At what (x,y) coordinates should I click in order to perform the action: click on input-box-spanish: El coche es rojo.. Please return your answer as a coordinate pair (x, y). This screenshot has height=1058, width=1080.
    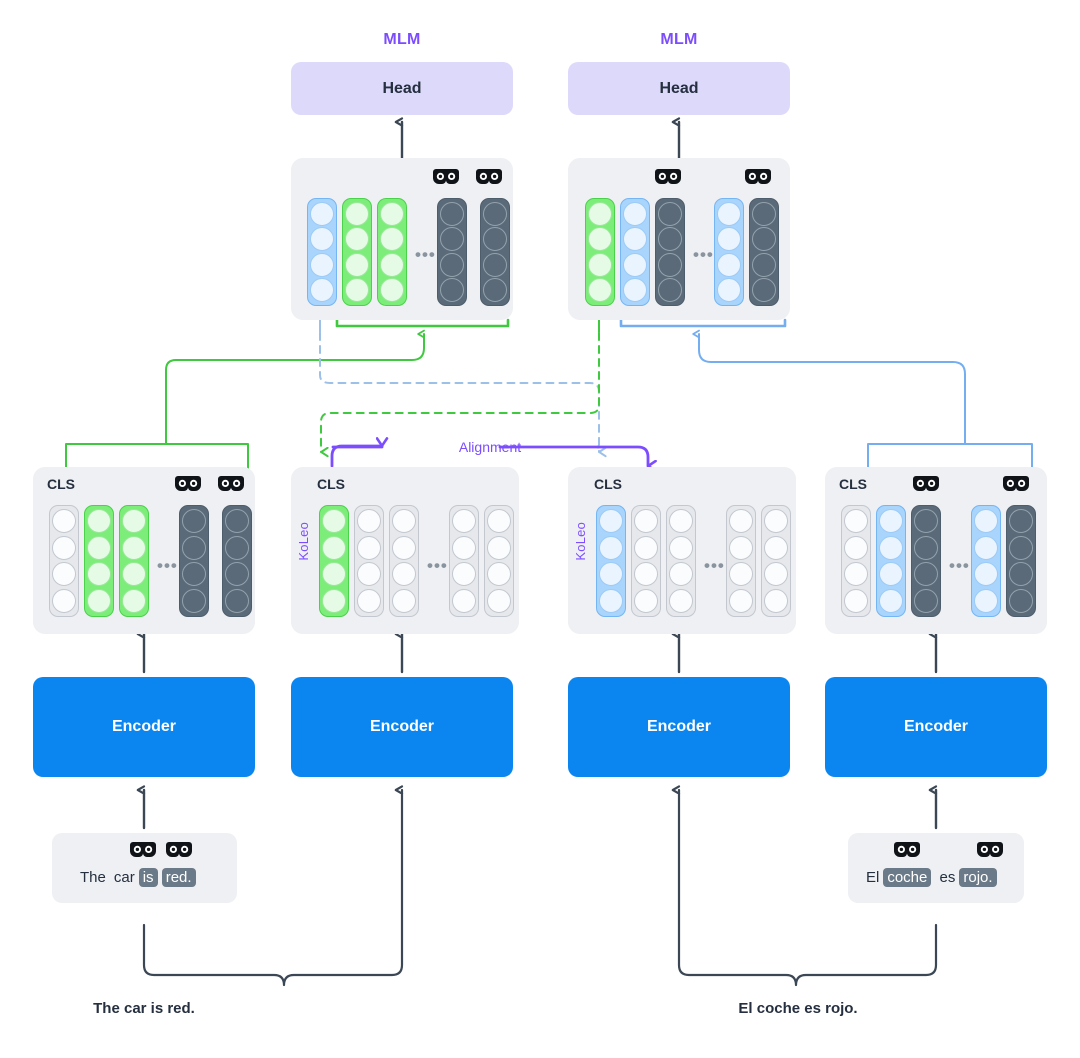
    Looking at the image, I should click on (936, 868).